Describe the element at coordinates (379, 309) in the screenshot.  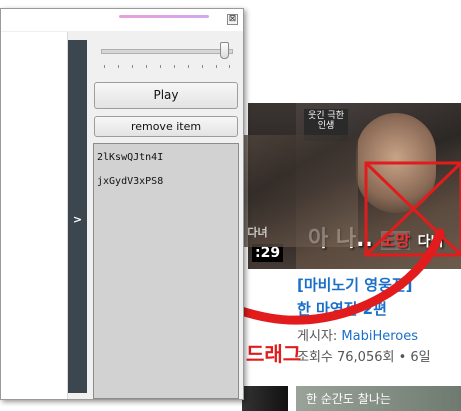
I see `video-title-line2: 한 마영전 2편` at that location.